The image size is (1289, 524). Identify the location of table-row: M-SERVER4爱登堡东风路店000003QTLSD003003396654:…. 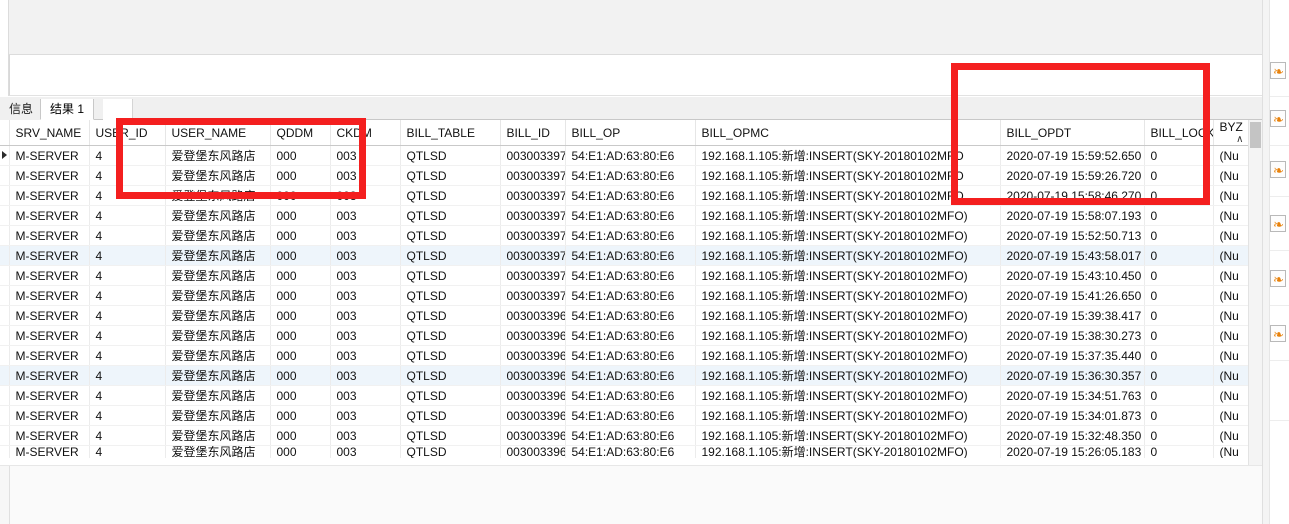
(624, 375).